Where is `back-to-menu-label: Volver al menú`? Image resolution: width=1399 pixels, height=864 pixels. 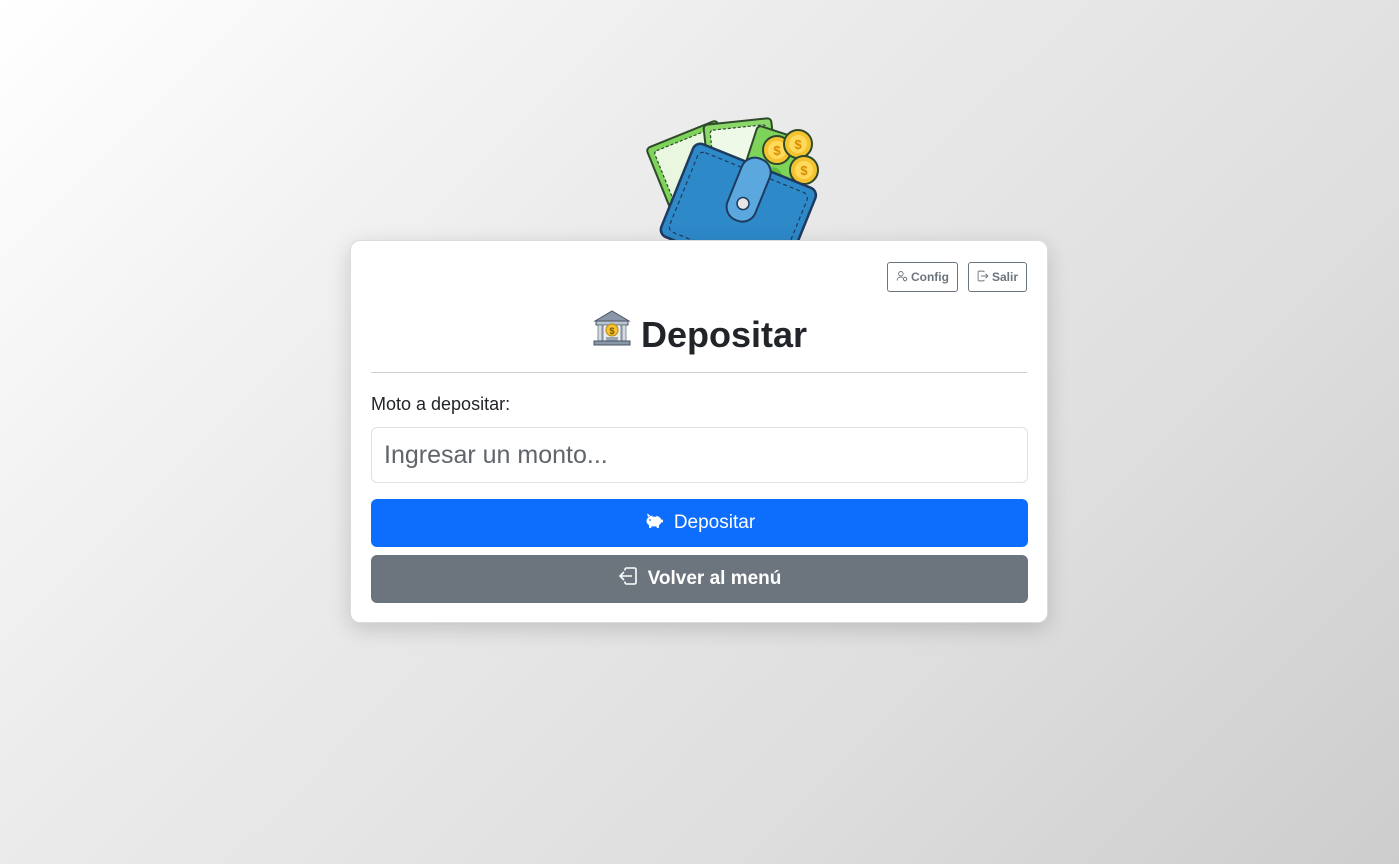
back-to-menu-label: Volver al menú is located at coordinates (714, 578).